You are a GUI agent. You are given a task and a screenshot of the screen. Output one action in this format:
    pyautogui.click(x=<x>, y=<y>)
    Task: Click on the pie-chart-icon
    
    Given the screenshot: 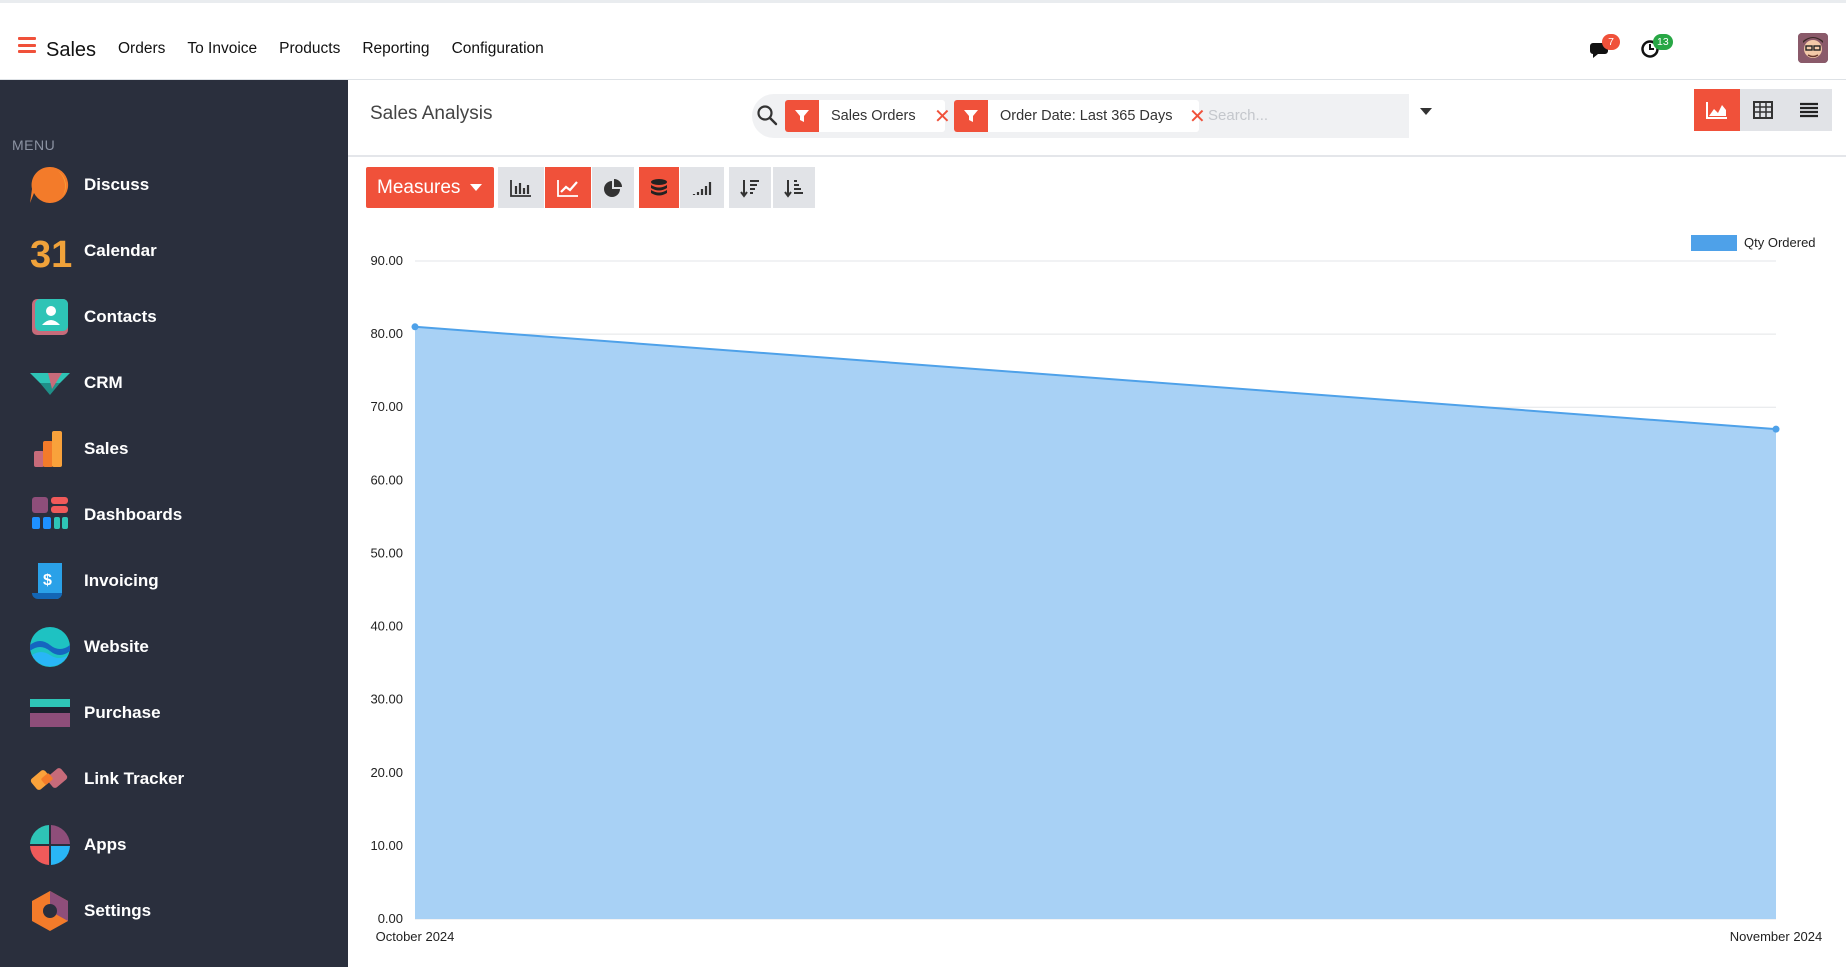 What is the action you would take?
    pyautogui.click(x=613, y=187)
    